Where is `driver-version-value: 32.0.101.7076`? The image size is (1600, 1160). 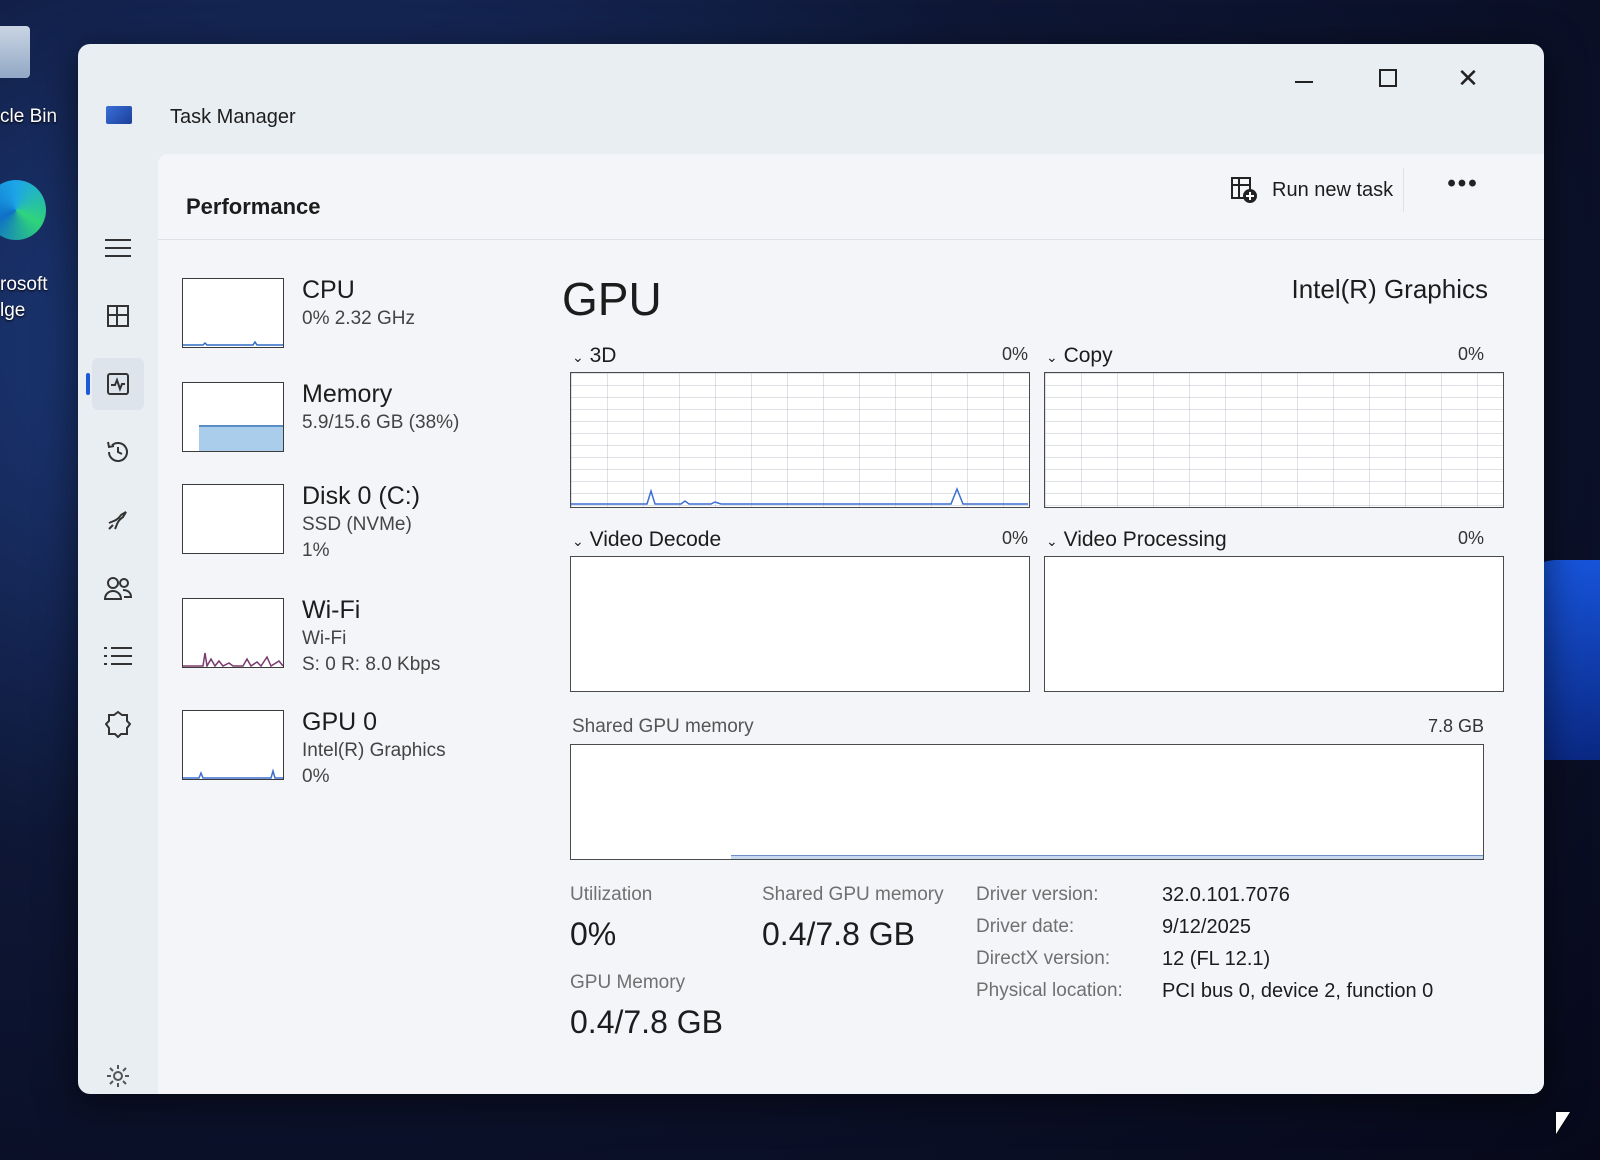 driver-version-value: 32.0.101.7076 is located at coordinates (1226, 895).